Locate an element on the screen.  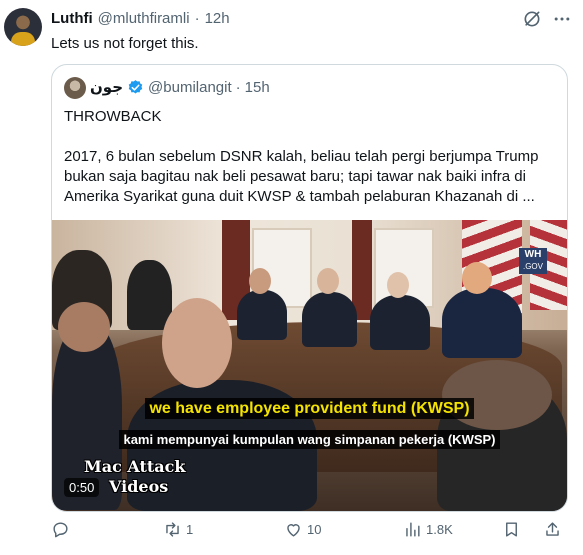
quoted-author-display-name: جون is located at coordinates (107, 87).